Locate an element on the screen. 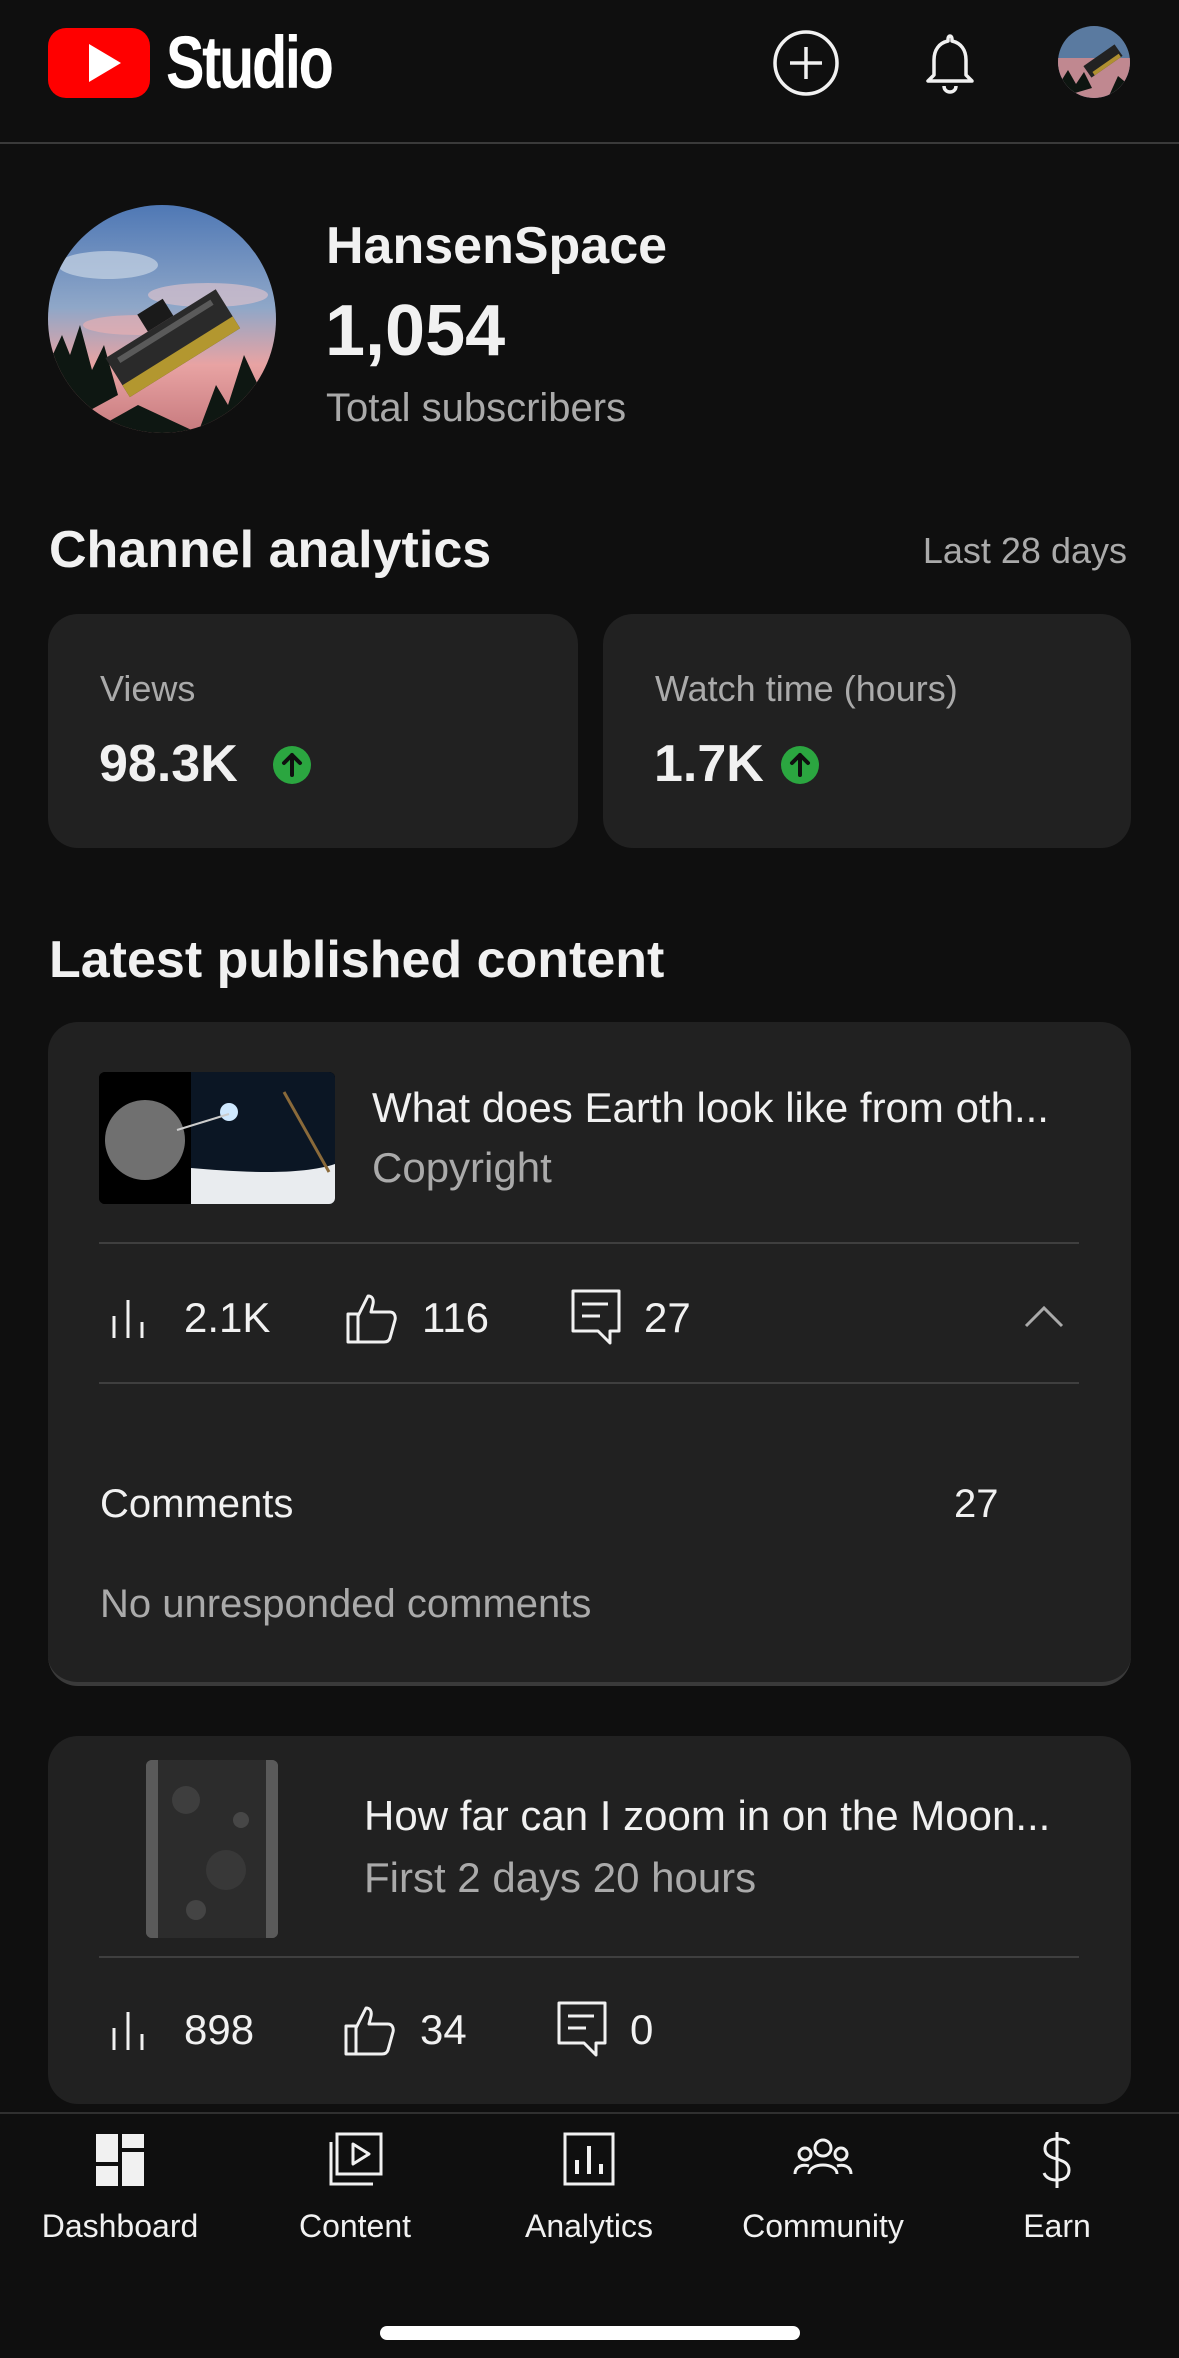  metric-value: 1.7K is located at coordinates (709, 764).